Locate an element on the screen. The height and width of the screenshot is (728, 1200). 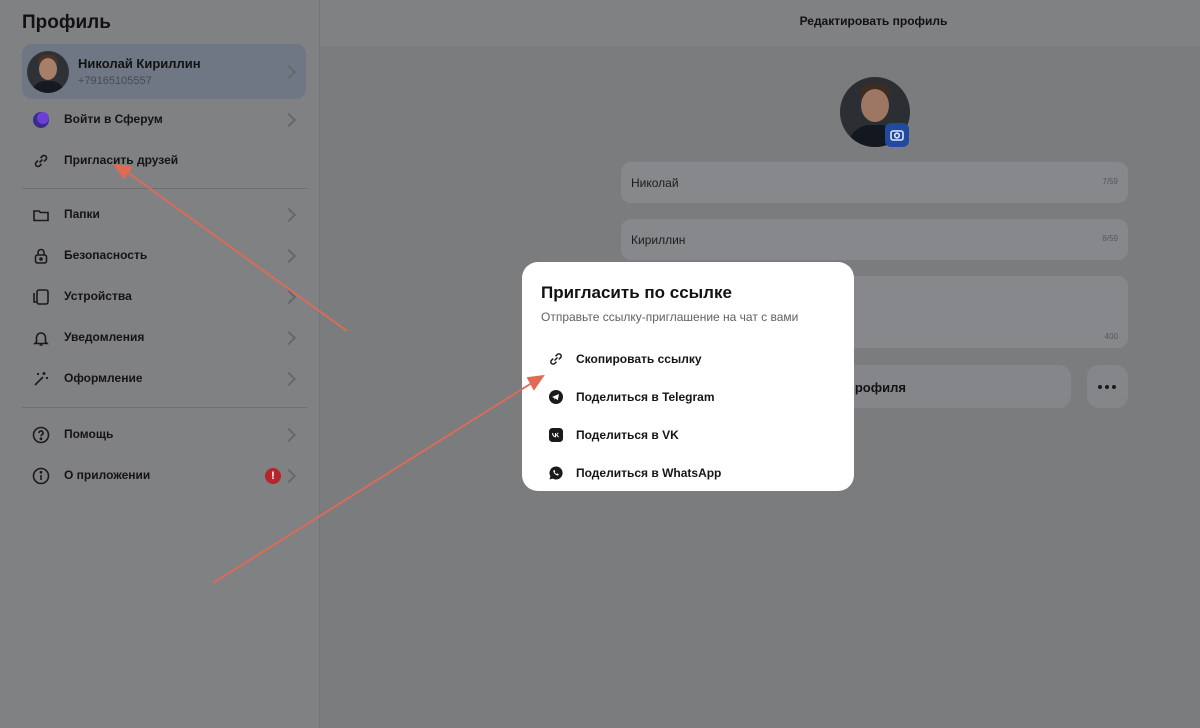
sidebar-item-label: Войти в Сферум is located at coordinates (113, 119).